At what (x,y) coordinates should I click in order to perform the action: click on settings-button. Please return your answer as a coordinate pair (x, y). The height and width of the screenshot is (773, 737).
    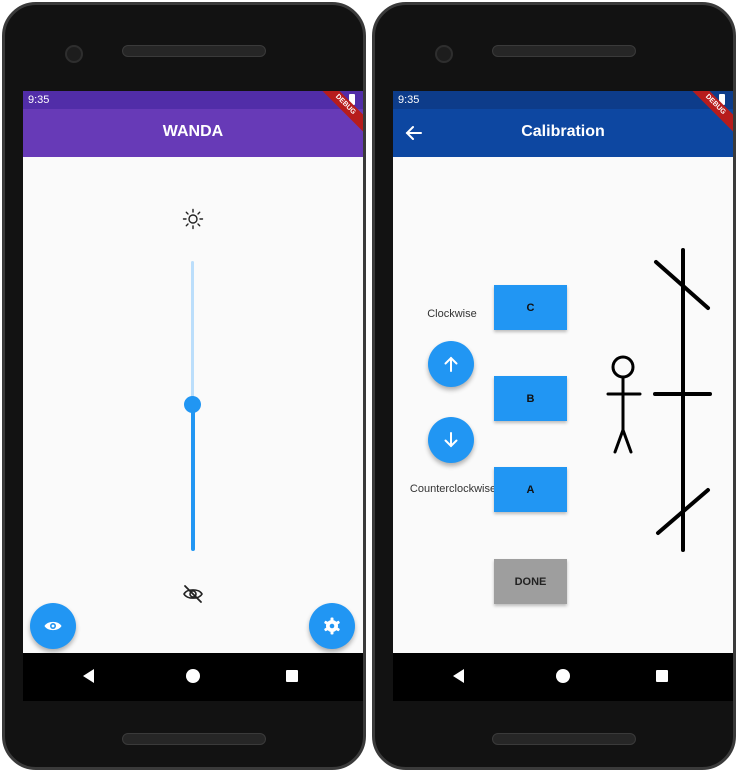
    Looking at the image, I should click on (332, 626).